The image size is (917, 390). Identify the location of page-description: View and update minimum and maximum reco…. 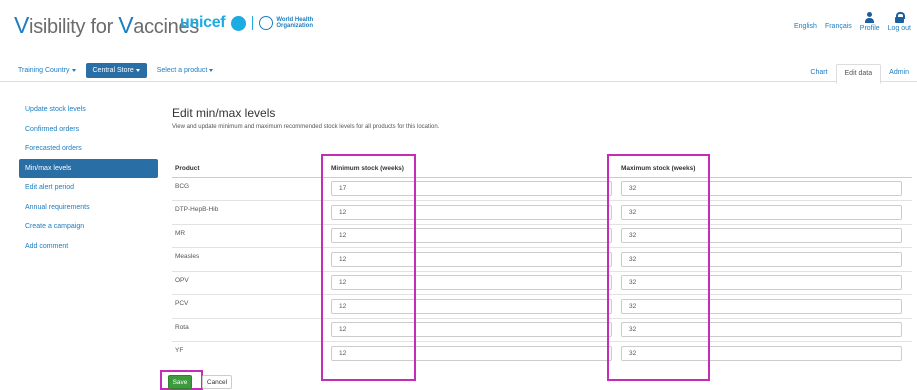
(306, 127).